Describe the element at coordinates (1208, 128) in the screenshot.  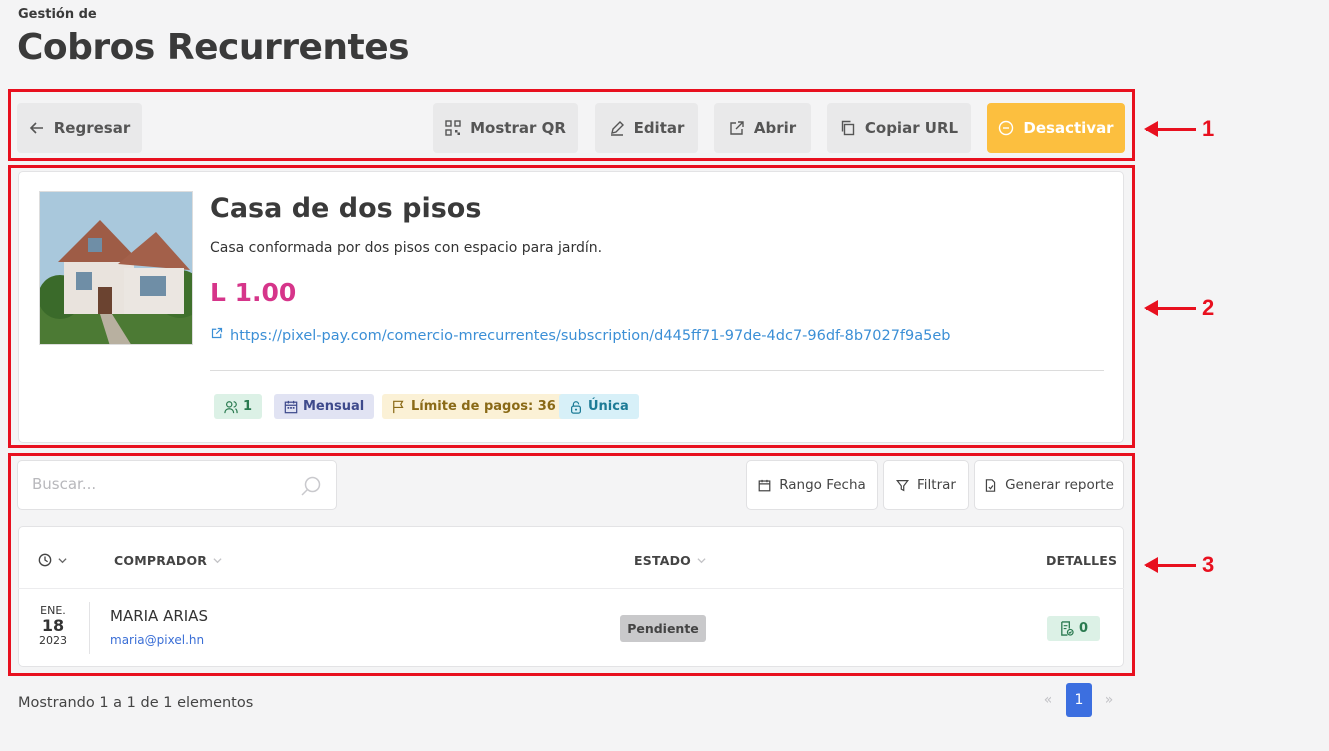
I see `callout-number: 1` at that location.